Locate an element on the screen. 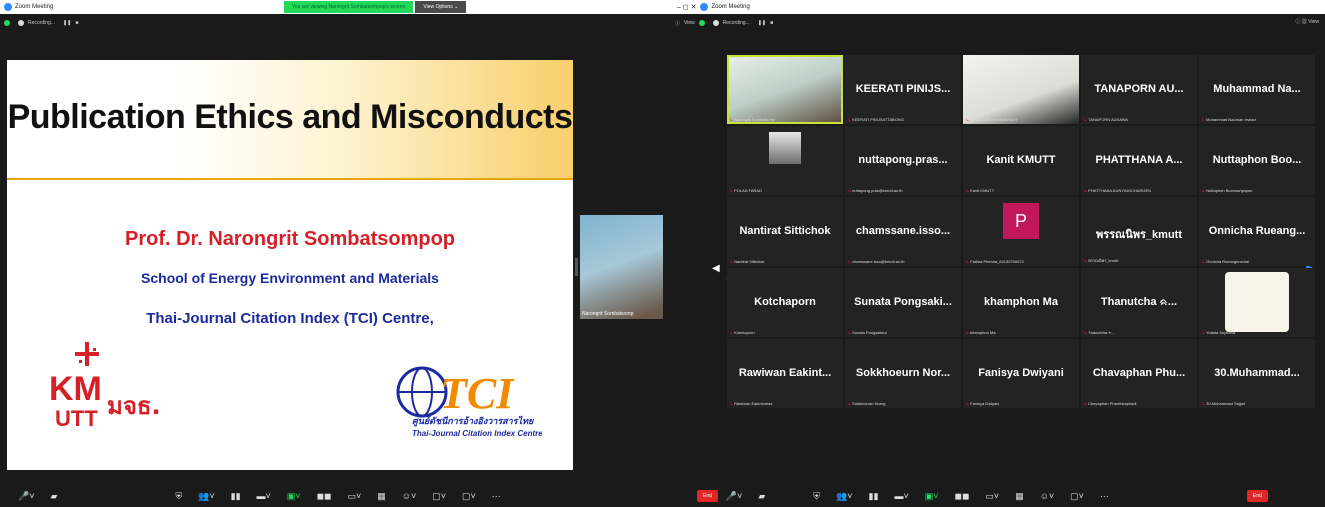  participant-tile: ⏾PHONGSRI MAISAWADH is located at coordinates (1021, 89).